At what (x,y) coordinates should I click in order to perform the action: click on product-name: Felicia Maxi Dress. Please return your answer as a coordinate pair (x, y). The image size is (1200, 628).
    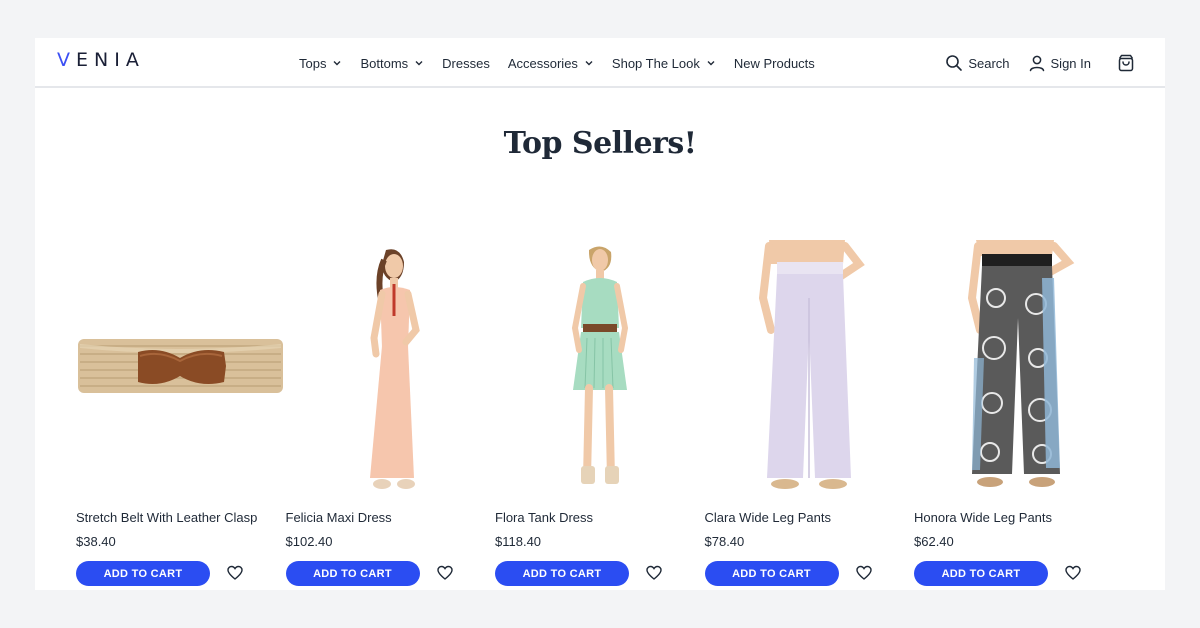
    Looking at the image, I should click on (339, 517).